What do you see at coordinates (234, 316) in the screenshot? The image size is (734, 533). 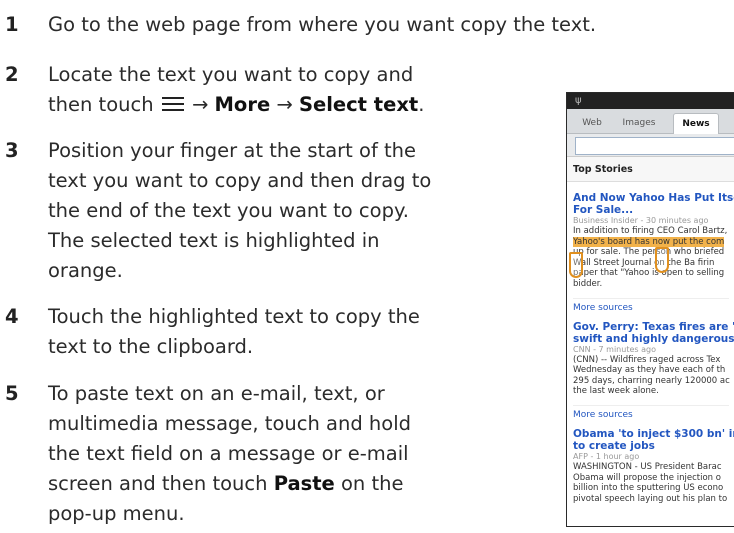 I see `step-text-line: Touch the highlighted text to copy the` at bounding box center [234, 316].